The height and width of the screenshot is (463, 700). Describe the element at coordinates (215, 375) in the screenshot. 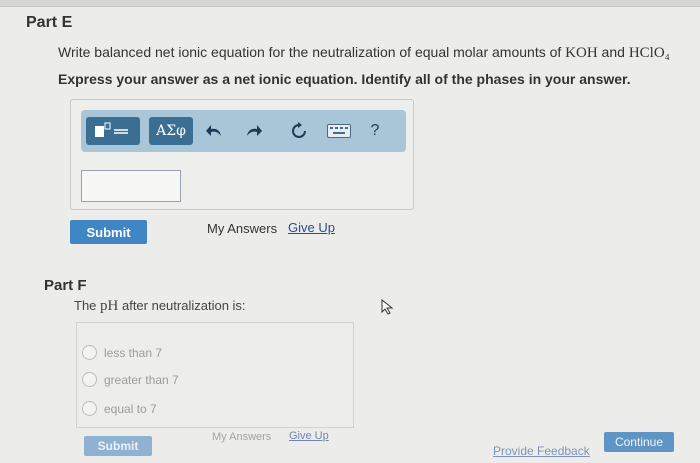

I see `answer-options: less than 7 greater than 7 equal to 7` at that location.